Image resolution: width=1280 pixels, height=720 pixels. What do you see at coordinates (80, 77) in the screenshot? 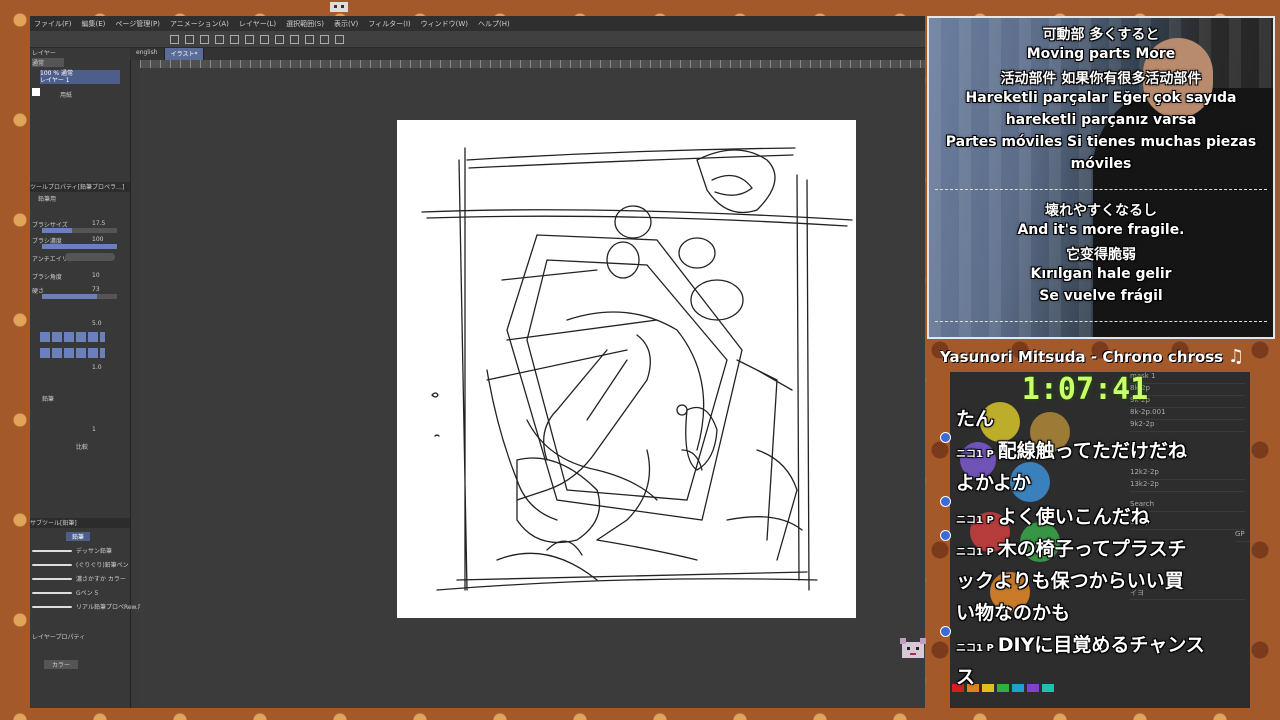
I see `layer-row-active: 100 % 通常 レイヤー 1` at bounding box center [80, 77].